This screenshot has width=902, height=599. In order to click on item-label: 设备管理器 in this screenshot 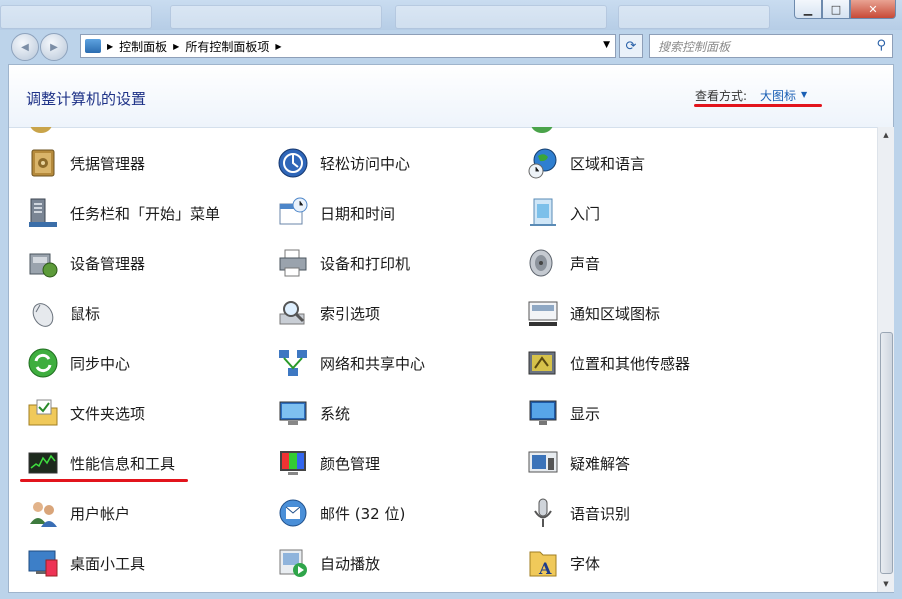, I will do `click(108, 263)`.